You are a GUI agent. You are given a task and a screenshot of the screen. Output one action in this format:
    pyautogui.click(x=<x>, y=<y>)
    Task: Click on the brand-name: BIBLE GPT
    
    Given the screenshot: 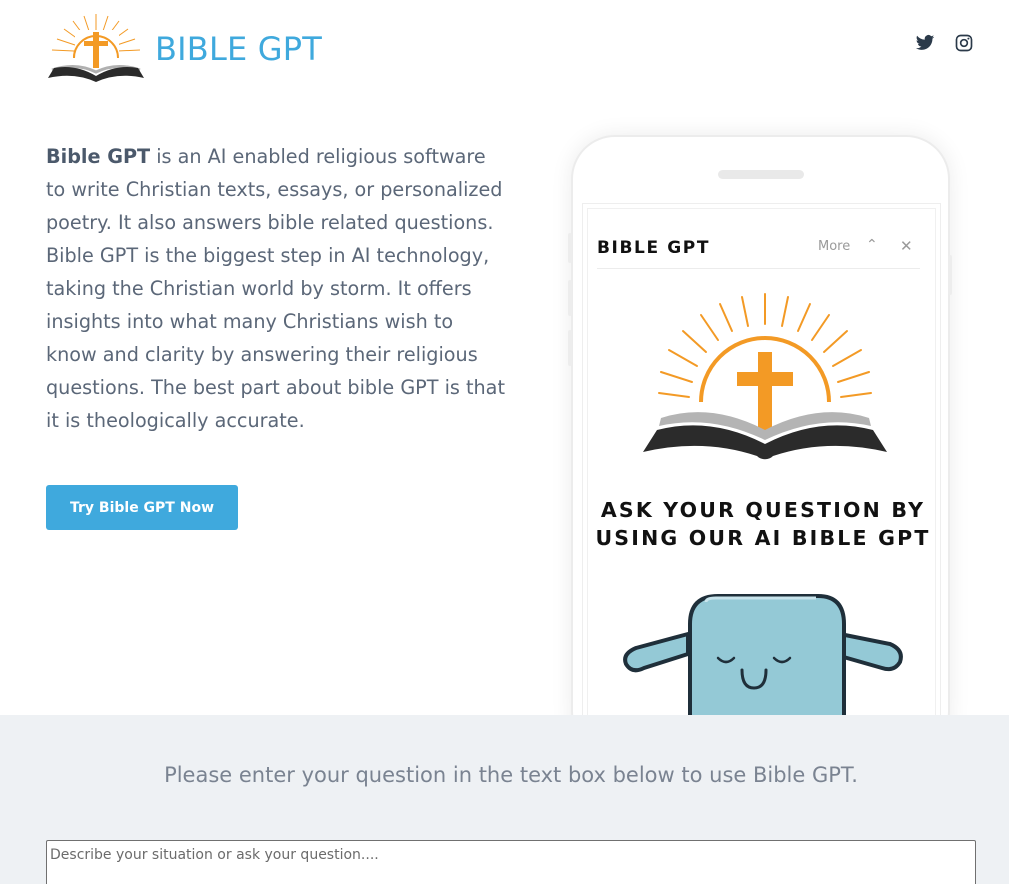 What is the action you would take?
    pyautogui.click(x=238, y=49)
    